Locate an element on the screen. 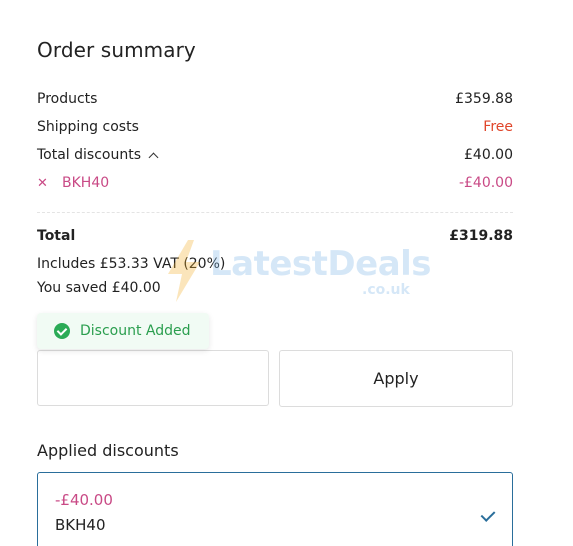 The image size is (573, 546). check-icon is located at coordinates (488, 514).